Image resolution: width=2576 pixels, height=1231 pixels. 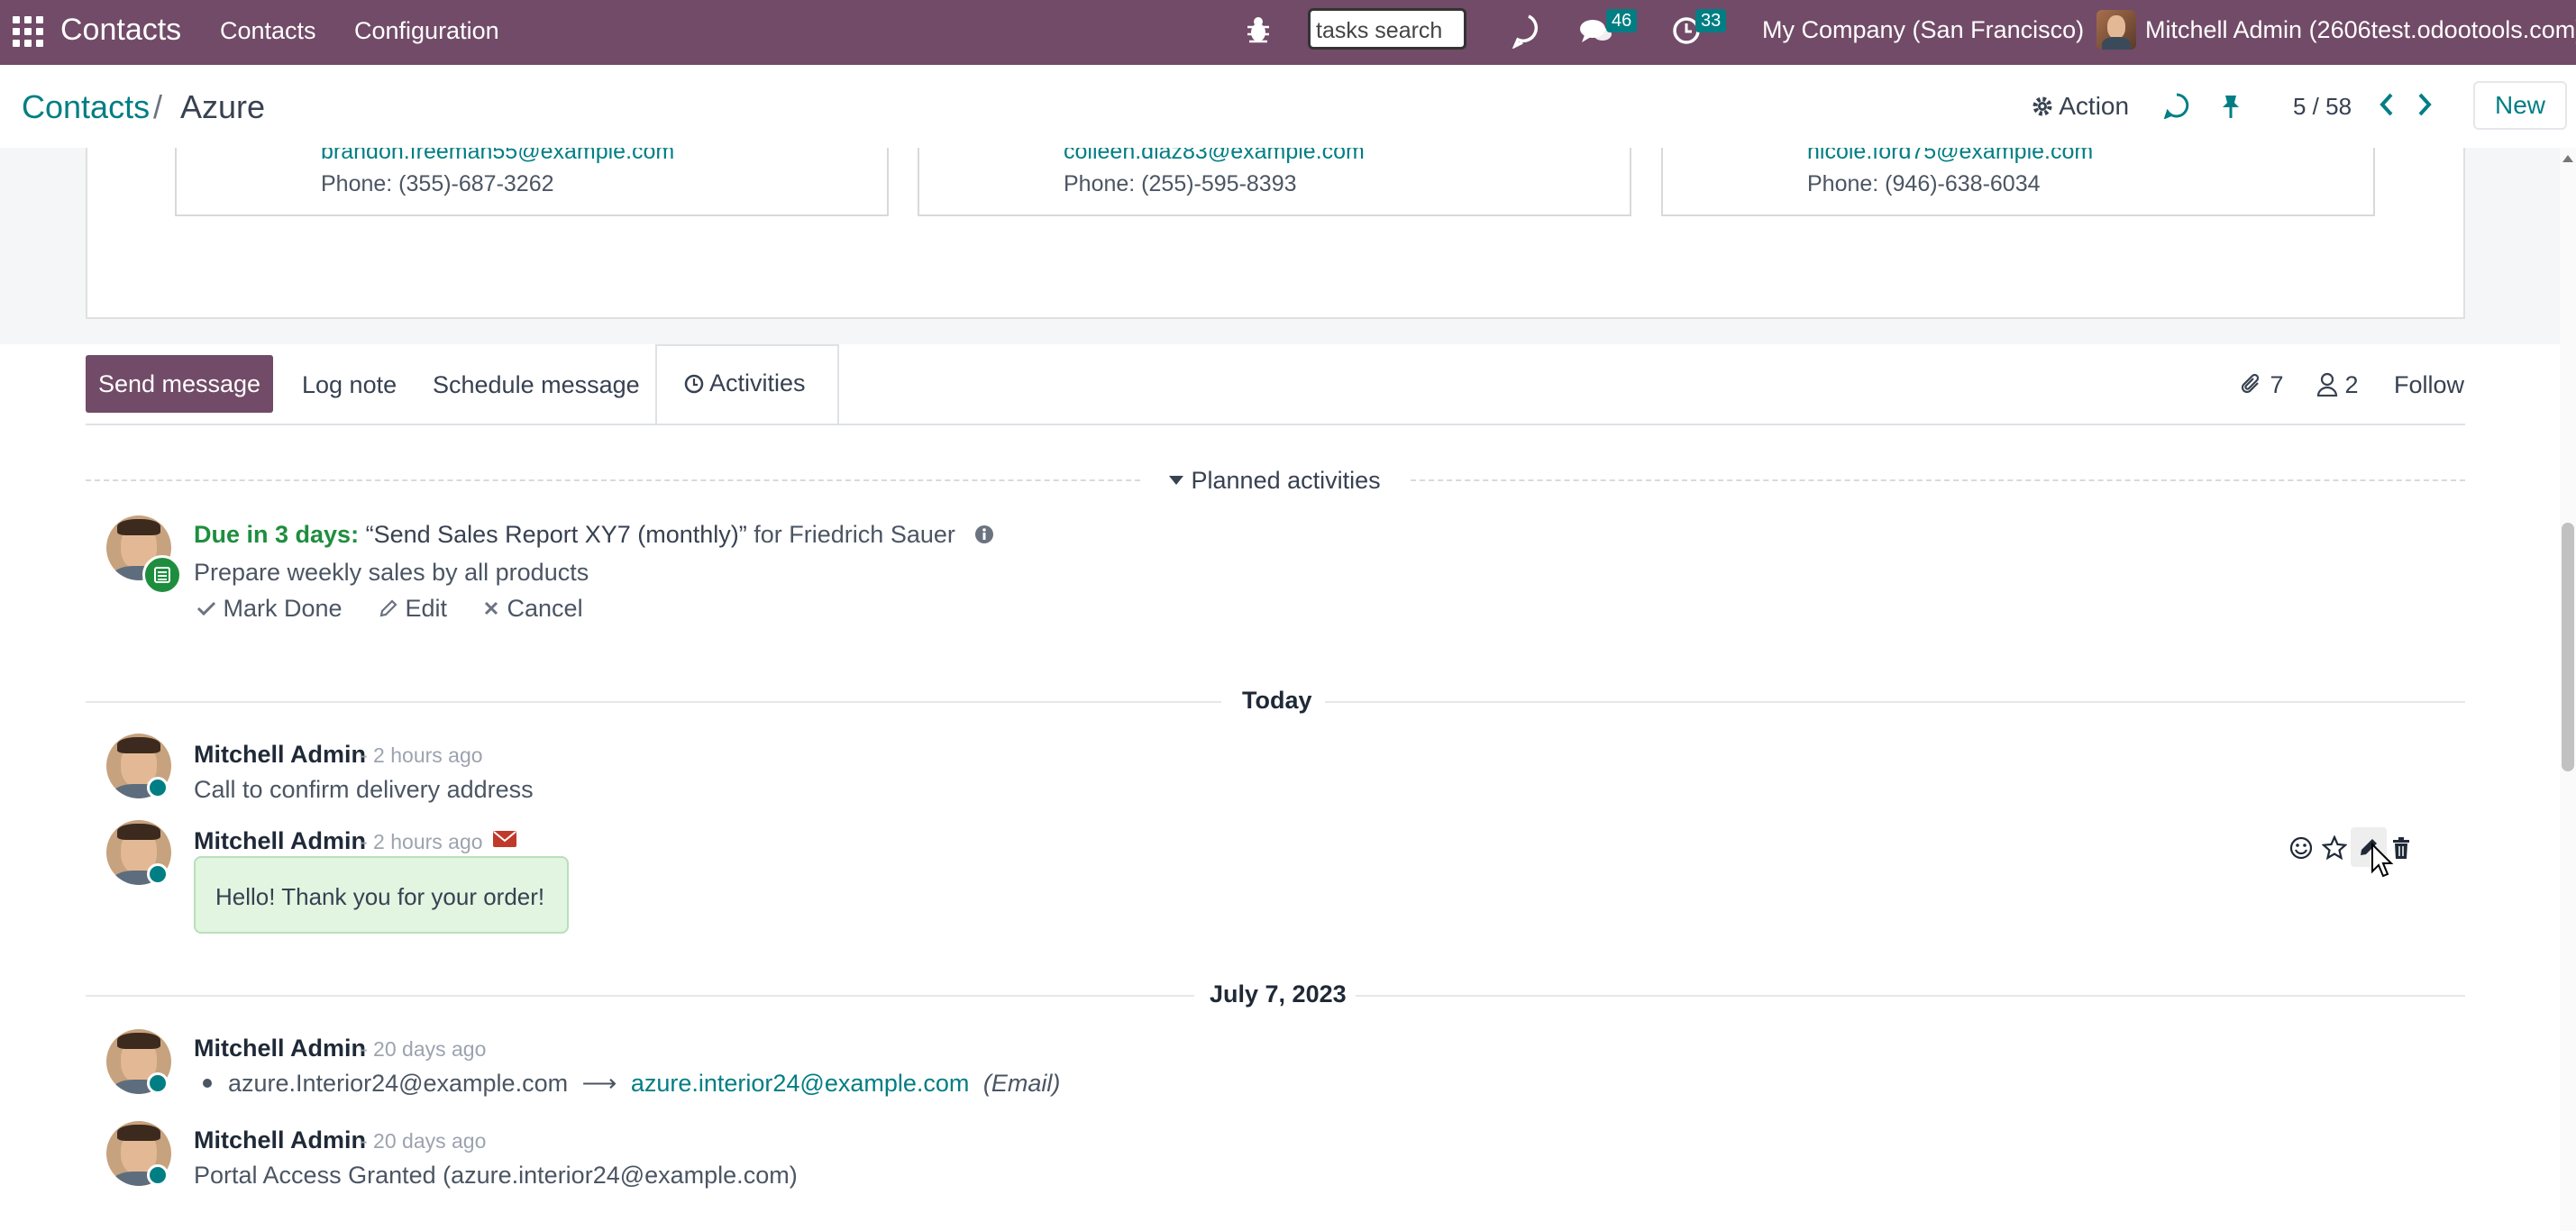 What do you see at coordinates (1258, 29) in the screenshot?
I see `debug-bug-icon` at bounding box center [1258, 29].